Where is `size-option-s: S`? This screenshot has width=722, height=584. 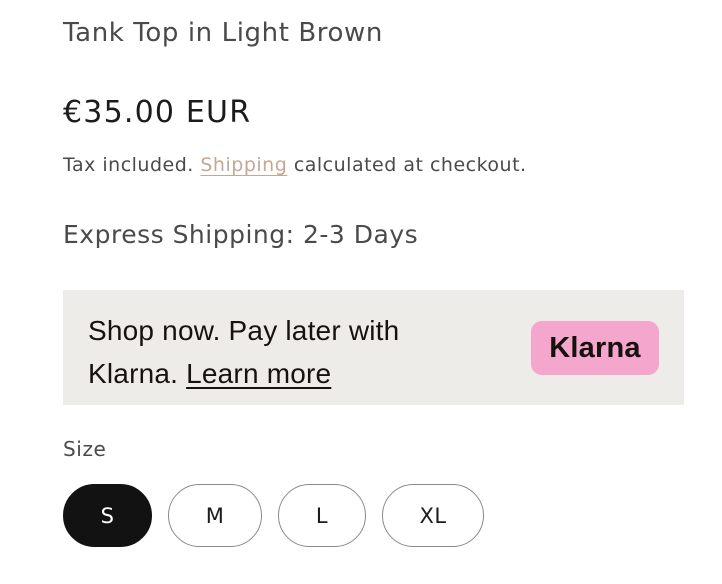
size-option-s: S is located at coordinates (107, 515).